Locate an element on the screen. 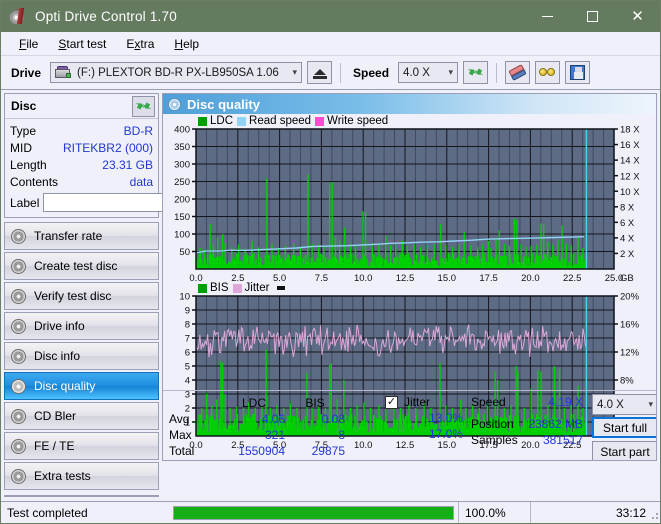 This screenshot has height=524, width=661. disc-quality-icon is located at coordinates (174, 104).